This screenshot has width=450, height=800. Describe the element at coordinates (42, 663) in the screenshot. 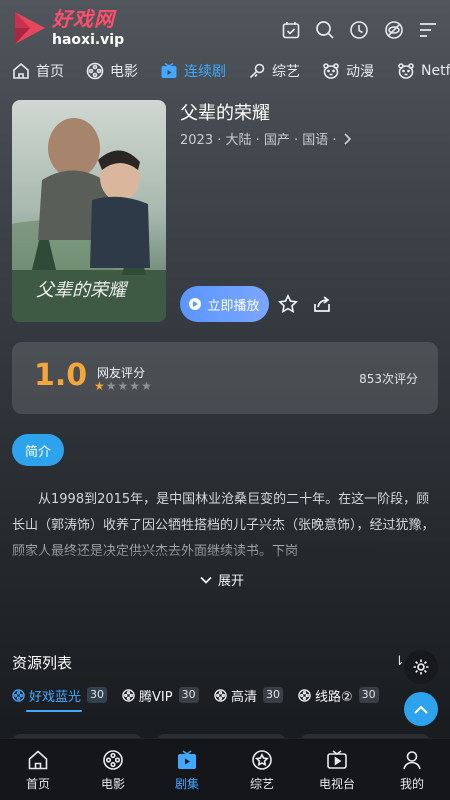

I see `resource-list-title: 资源列表` at that location.